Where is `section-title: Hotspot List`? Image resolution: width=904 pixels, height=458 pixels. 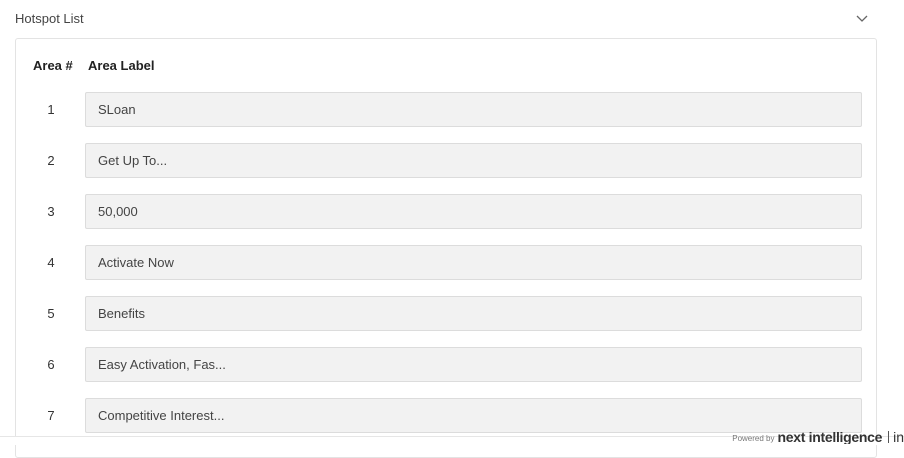
section-title: Hotspot List is located at coordinates (49, 18).